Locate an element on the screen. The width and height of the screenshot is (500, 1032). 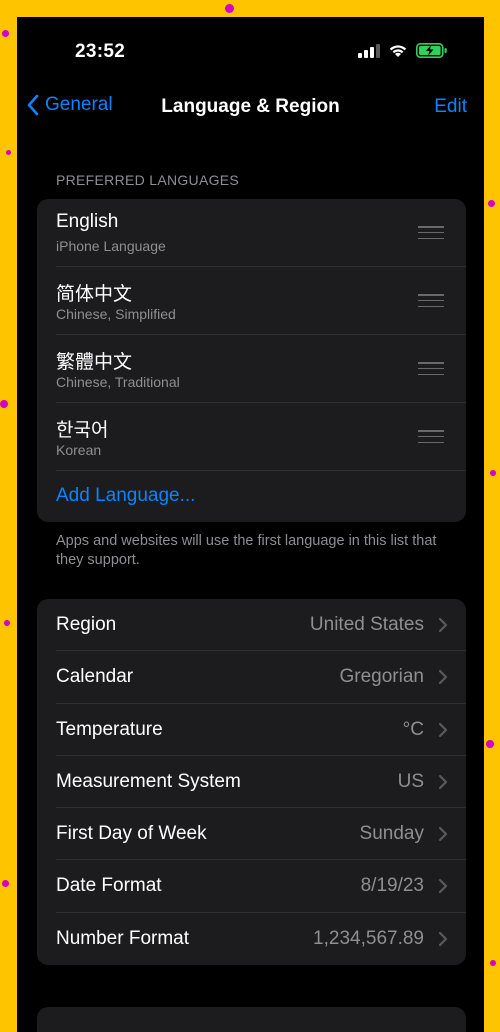
language-subtitle: iPhone Language is located at coordinates (111, 246).